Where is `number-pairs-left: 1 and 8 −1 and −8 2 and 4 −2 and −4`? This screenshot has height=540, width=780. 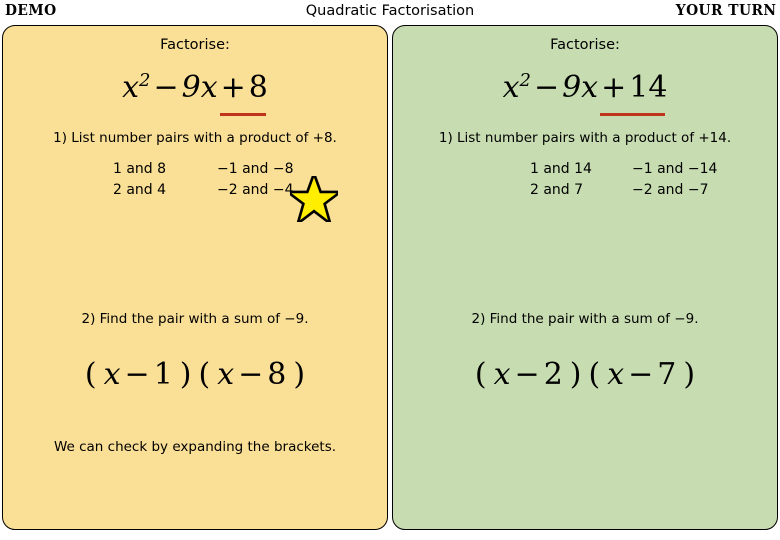
number-pairs-left: 1 and 8 −1 and −8 2 and 4 −2 and −4 is located at coordinates (206, 180).